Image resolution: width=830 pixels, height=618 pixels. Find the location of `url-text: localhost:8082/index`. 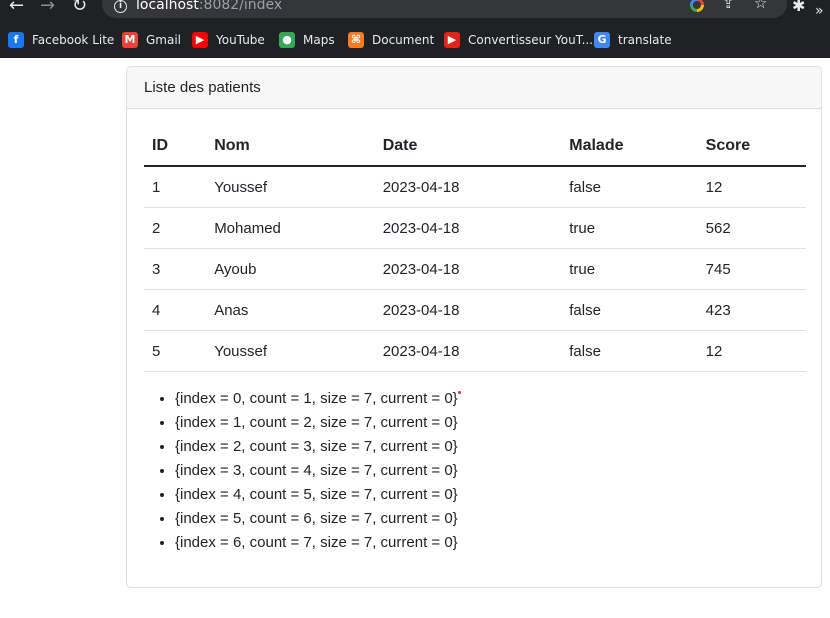

url-text: localhost:8082/index is located at coordinates (209, 6).